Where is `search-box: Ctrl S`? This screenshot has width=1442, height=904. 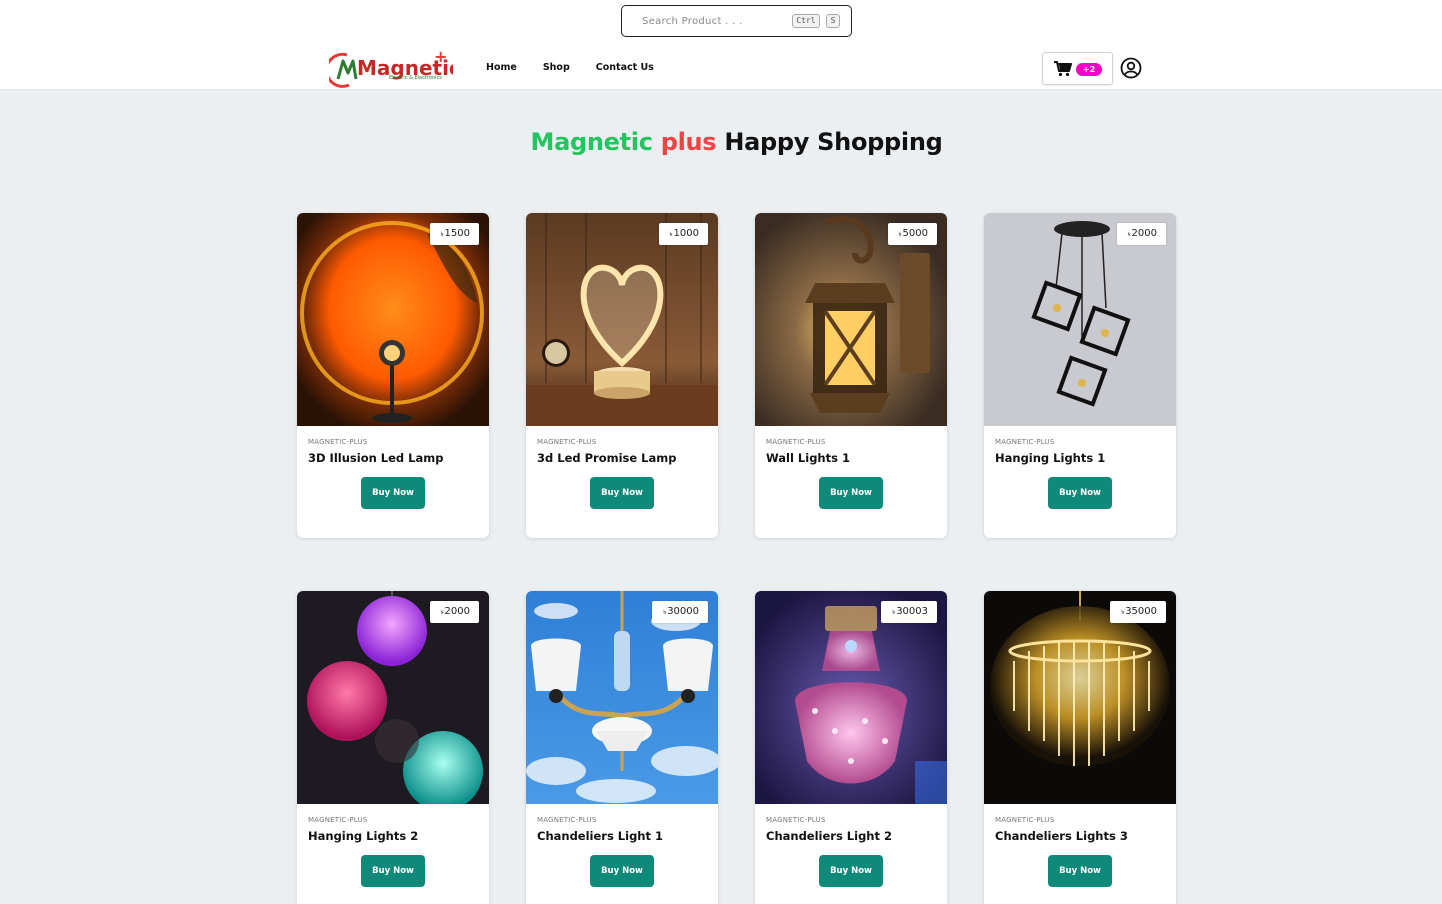
search-box: Ctrl S is located at coordinates (736, 21).